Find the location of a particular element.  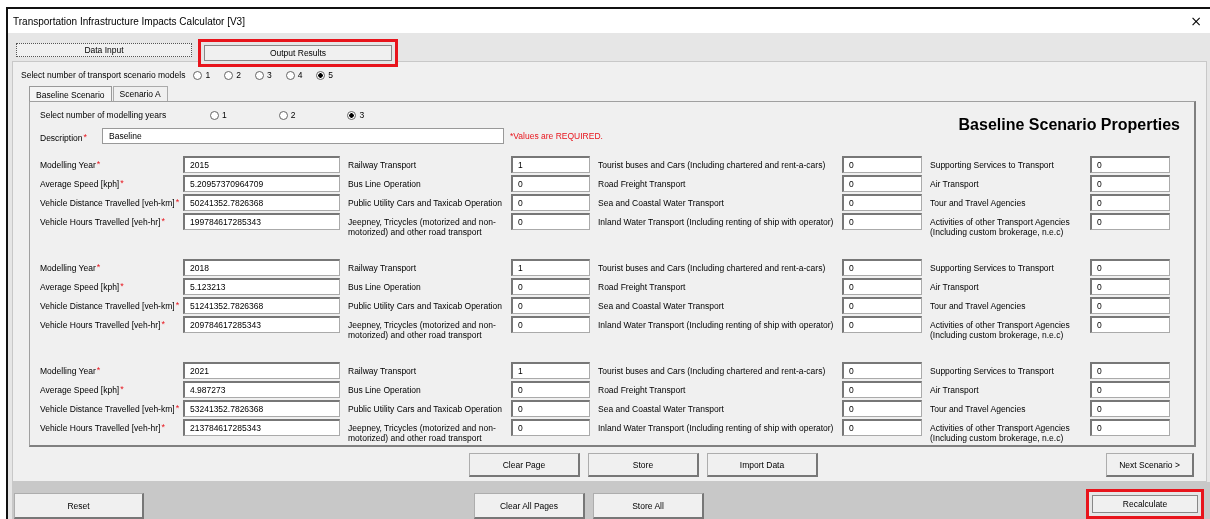

input-field: 53241352.7826368 is located at coordinates (261, 408).